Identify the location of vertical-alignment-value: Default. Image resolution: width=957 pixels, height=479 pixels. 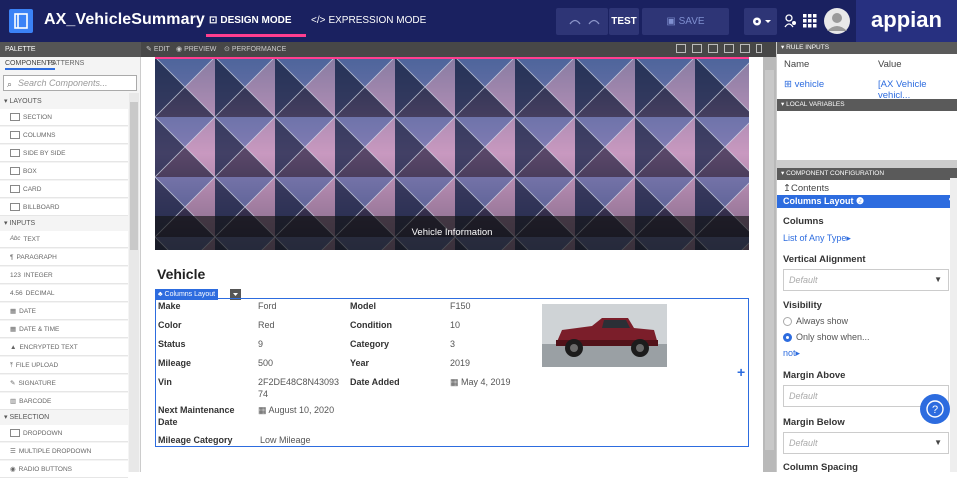
(803, 280).